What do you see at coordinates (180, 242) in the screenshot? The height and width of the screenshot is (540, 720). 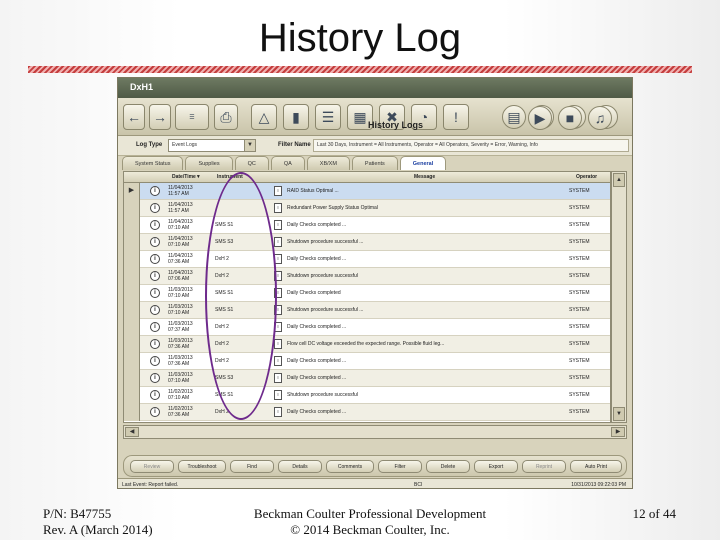 I see `cell-datetime: 11/04/2013 07:10 AM` at bounding box center [180, 242].